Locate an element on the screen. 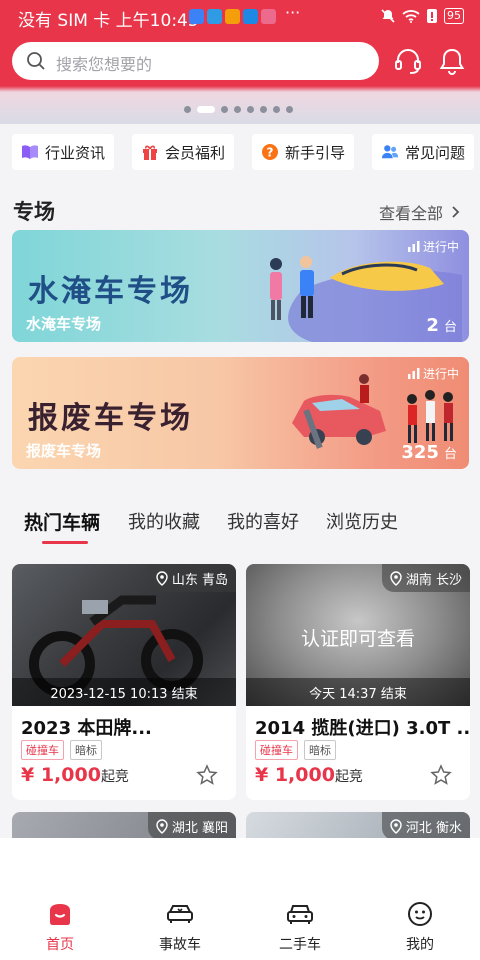 This screenshot has height=960, width=480. status-text: 没有 SIM 卡 上午10:45 is located at coordinates (108, 21).